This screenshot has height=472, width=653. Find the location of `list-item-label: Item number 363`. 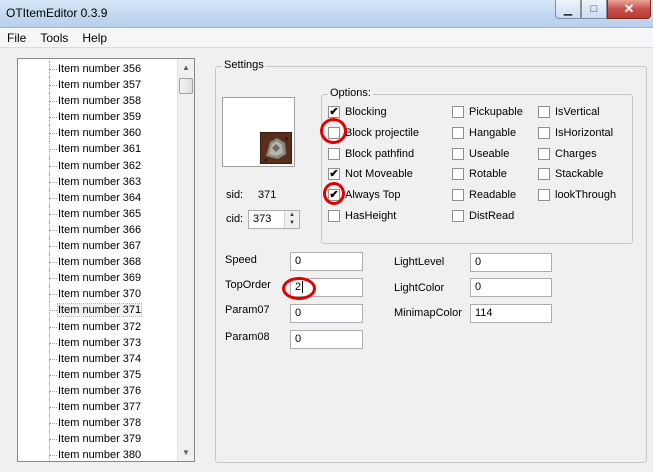

list-item-label: Item number 363 is located at coordinates (100, 181).